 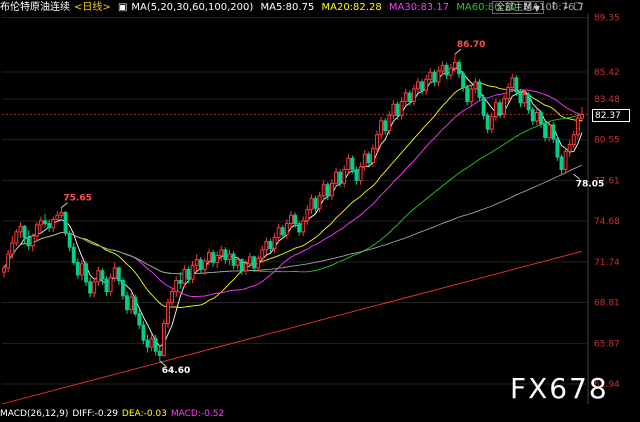 What do you see at coordinates (514, 8) in the screenshot?
I see `theme-dropdown-label: 全部主题` at bounding box center [514, 8].